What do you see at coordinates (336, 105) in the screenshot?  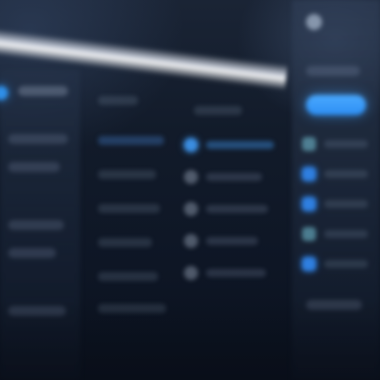 I see `primary-action-button` at bounding box center [336, 105].